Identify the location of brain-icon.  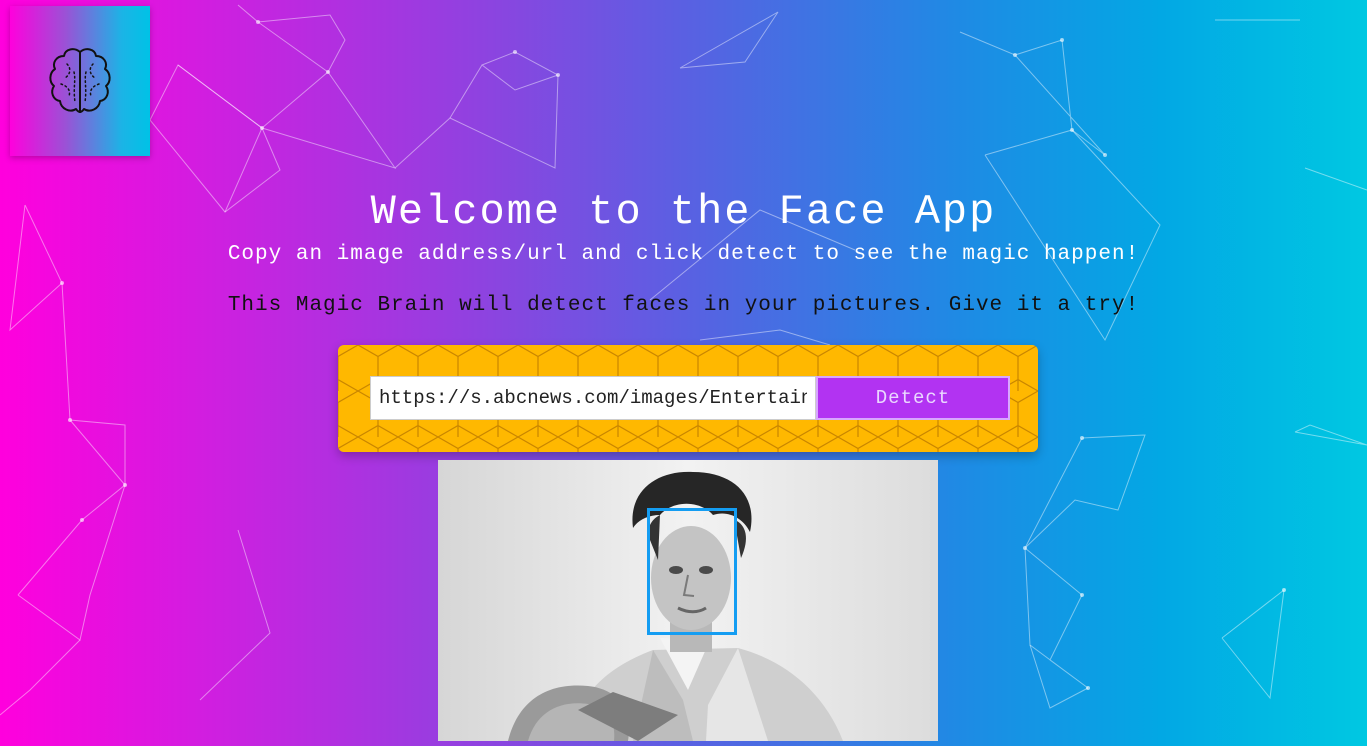
(80, 80).